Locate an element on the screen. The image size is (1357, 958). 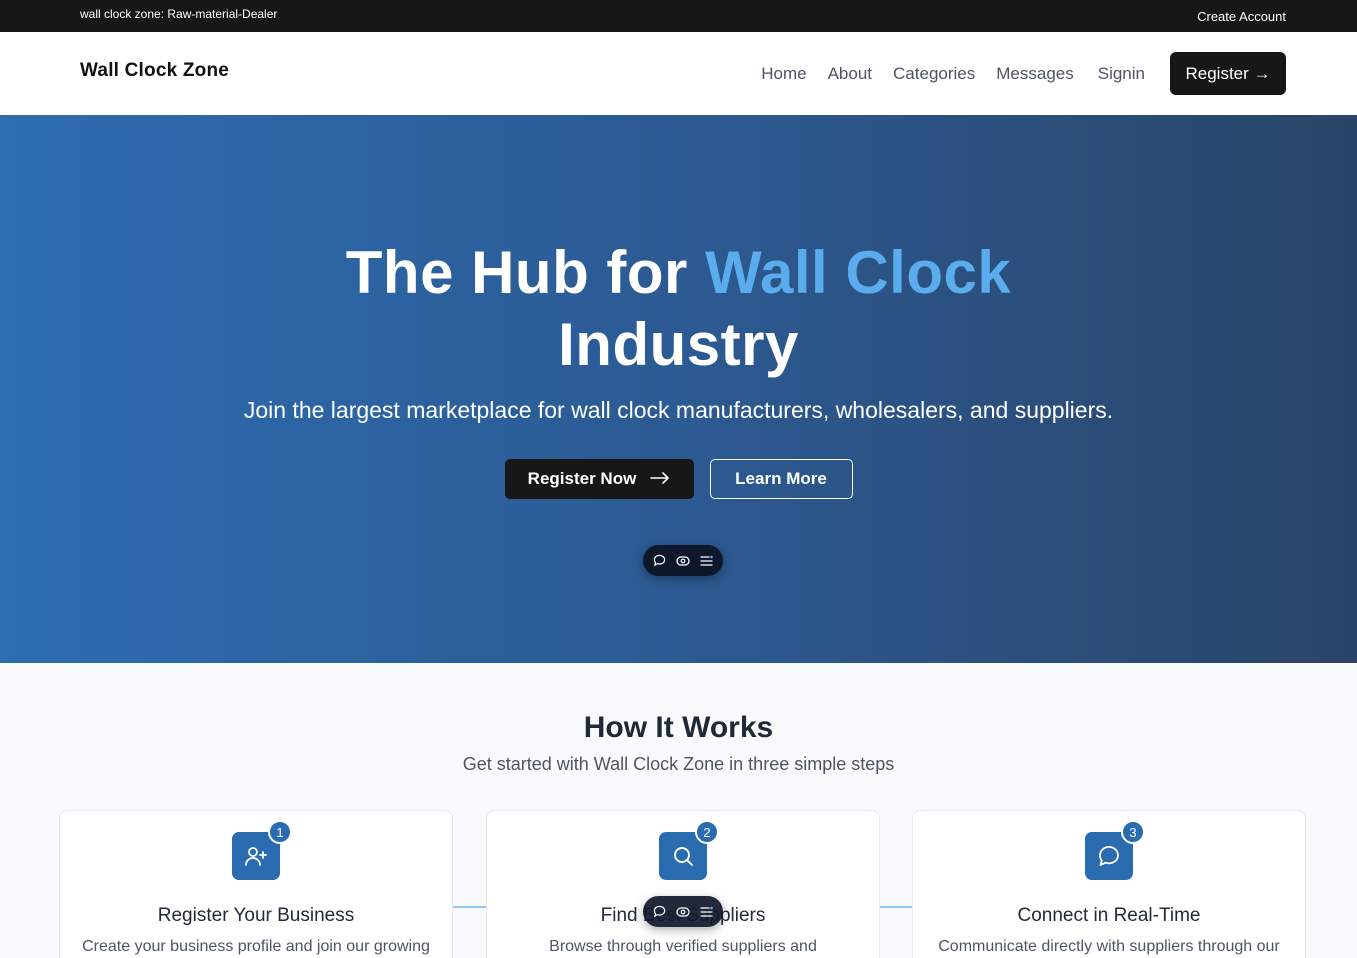
nav-signin: Signin is located at coordinates (1121, 74).